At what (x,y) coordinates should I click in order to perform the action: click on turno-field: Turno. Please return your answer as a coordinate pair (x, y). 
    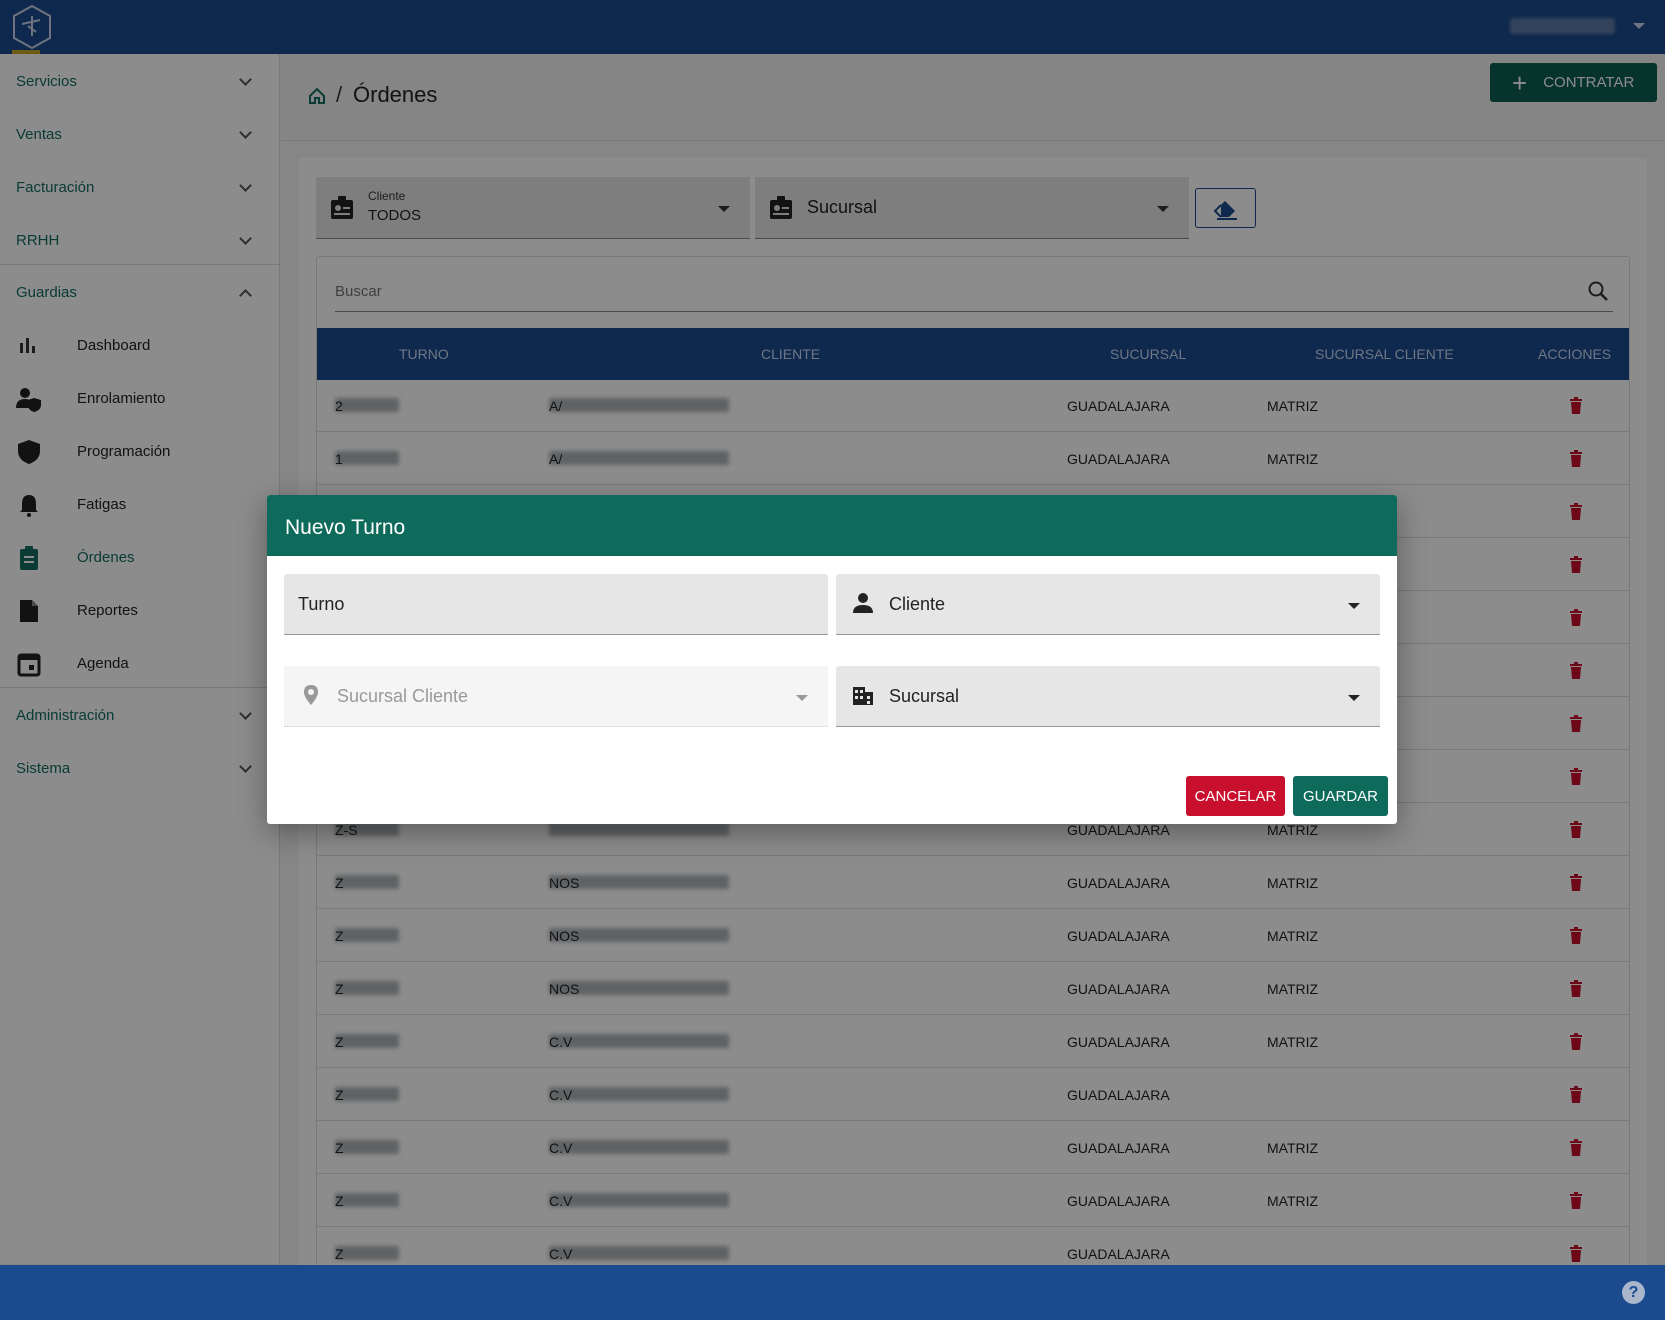
    Looking at the image, I should click on (556, 604).